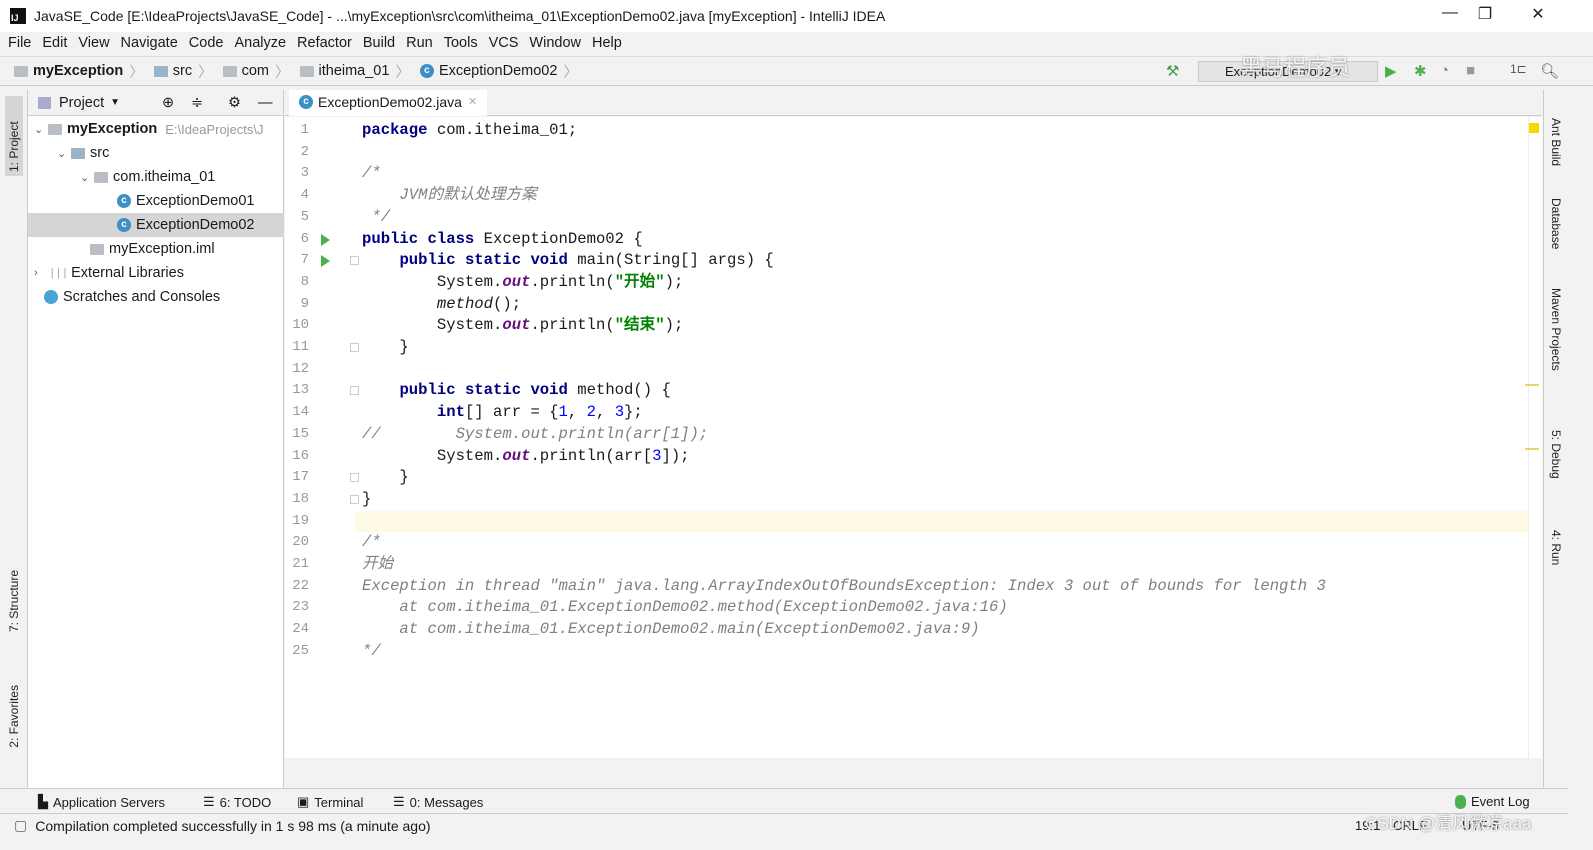 The image size is (1593, 850). I want to click on code-line: method();, so click(441, 305).